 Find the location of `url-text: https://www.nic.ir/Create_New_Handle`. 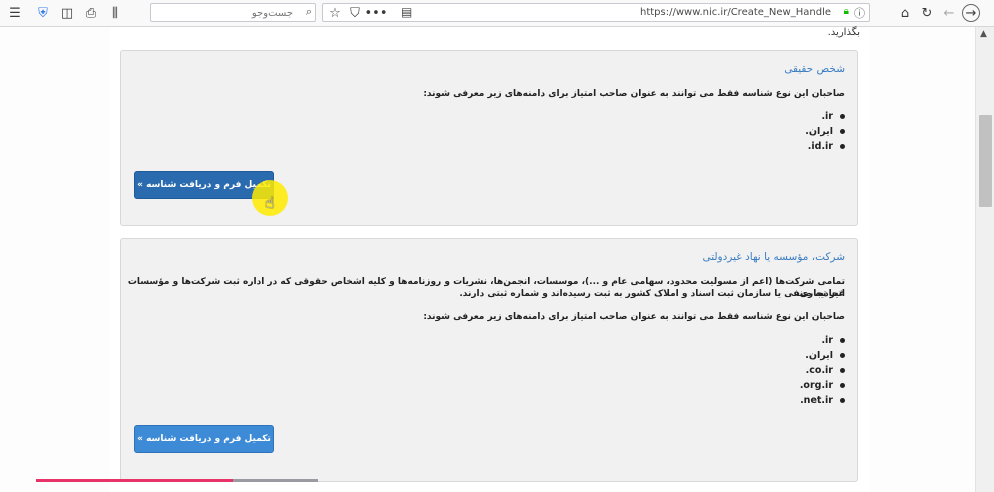

url-text: https://www.nic.ir/Create_New_Handle is located at coordinates (735, 12).